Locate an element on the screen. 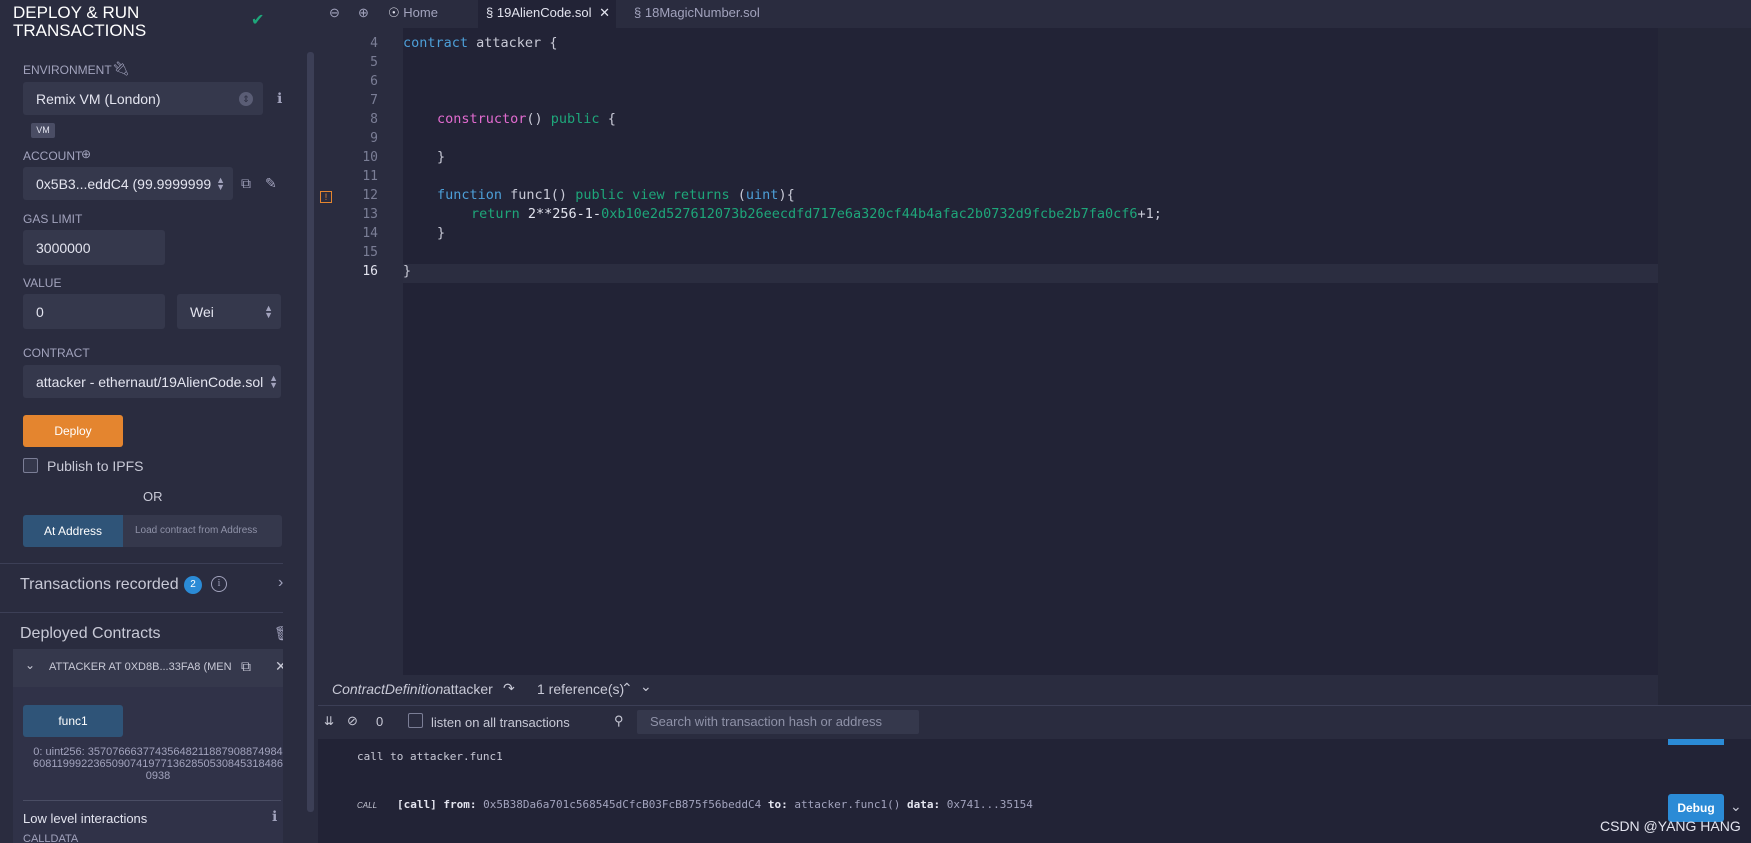 This screenshot has width=1751, height=843. code-line-4: contract attacker { is located at coordinates (480, 43).